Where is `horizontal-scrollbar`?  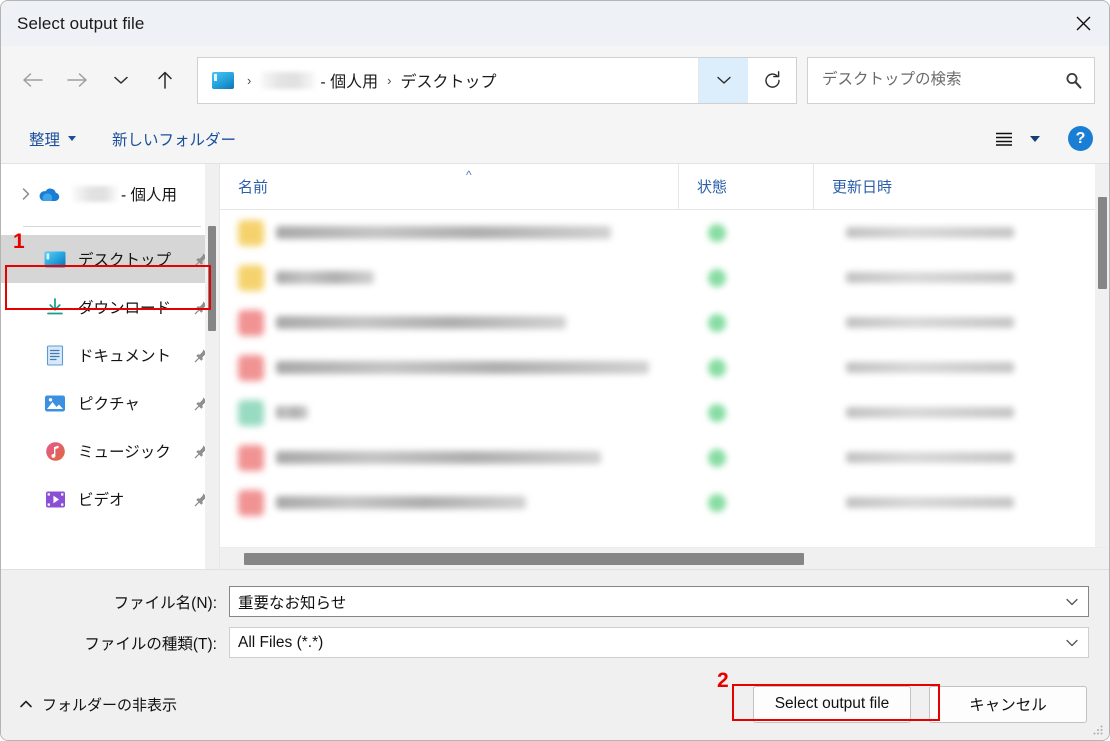
horizontal-scrollbar is located at coordinates (664, 558).